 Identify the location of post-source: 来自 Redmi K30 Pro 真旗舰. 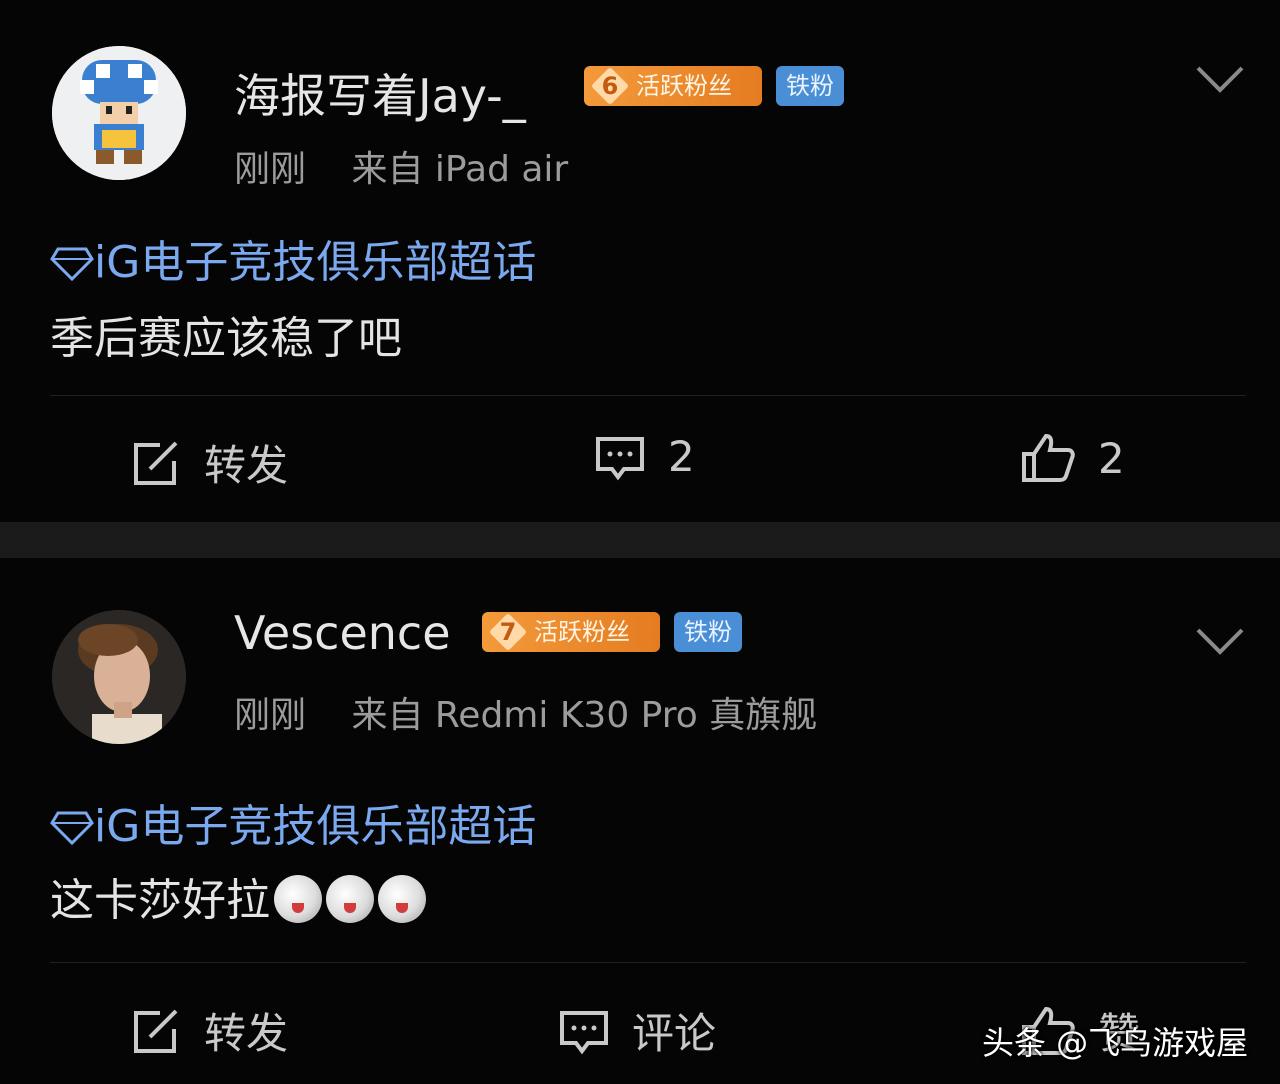
(584, 715).